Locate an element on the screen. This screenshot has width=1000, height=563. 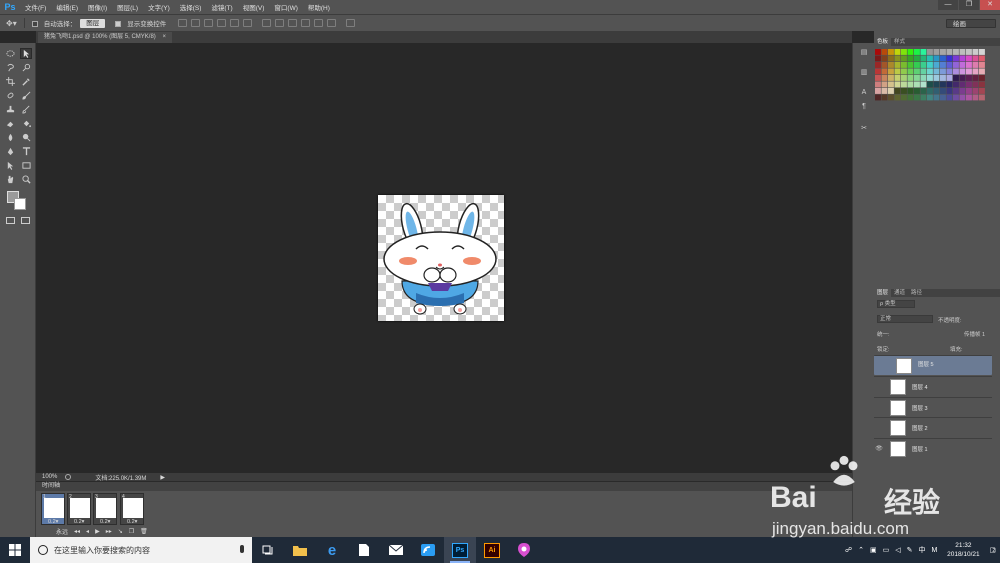
tray-app-icon: ▣ is located at coordinates (873, 550).